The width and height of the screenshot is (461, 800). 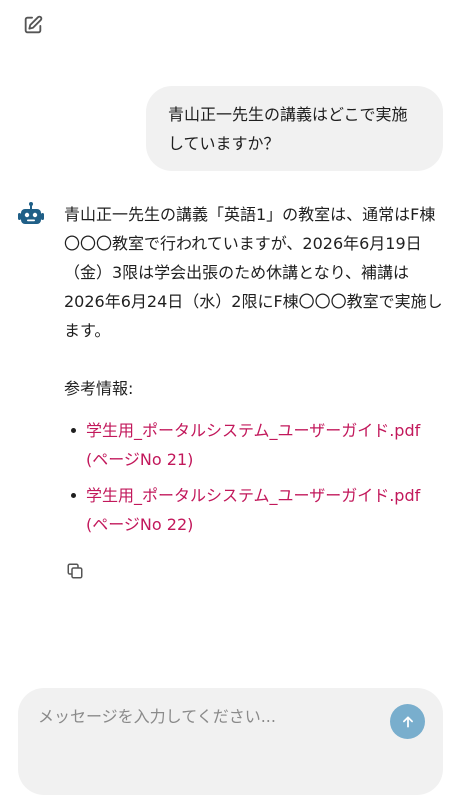 What do you see at coordinates (253, 510) in the screenshot?
I see `reference-link: 学生用_ポータルシステム_ユーザーガイド.pdf (ページNo 22)` at bounding box center [253, 510].